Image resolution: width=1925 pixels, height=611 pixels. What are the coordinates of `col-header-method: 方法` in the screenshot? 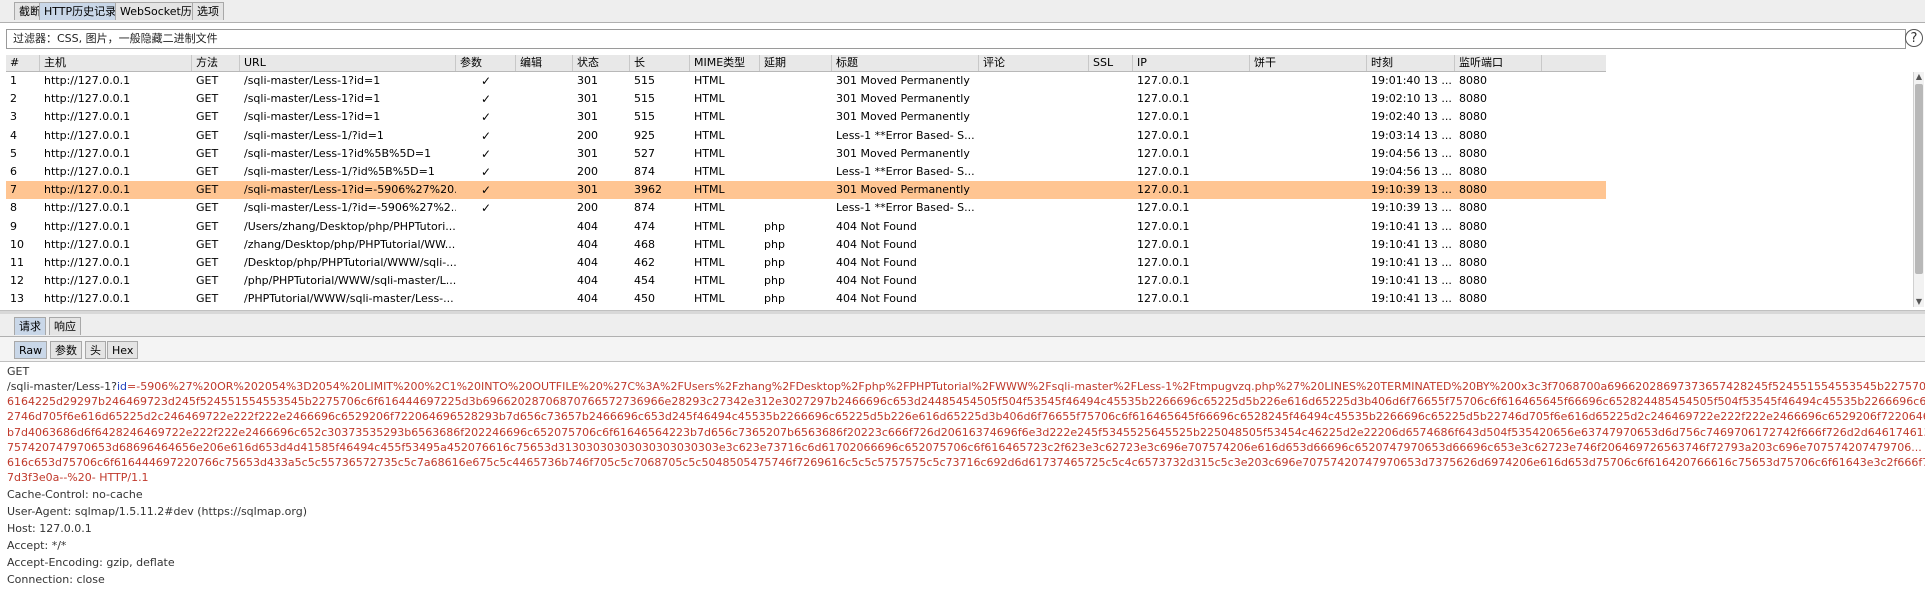 It's located at (216, 63).